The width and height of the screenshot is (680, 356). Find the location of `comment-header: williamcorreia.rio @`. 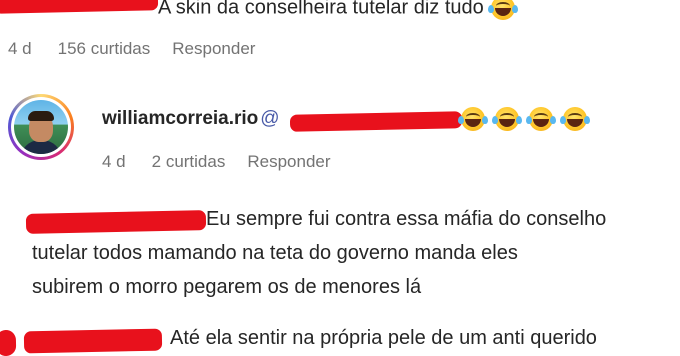

comment-header: williamcorreia.rio @ is located at coordinates (191, 119).